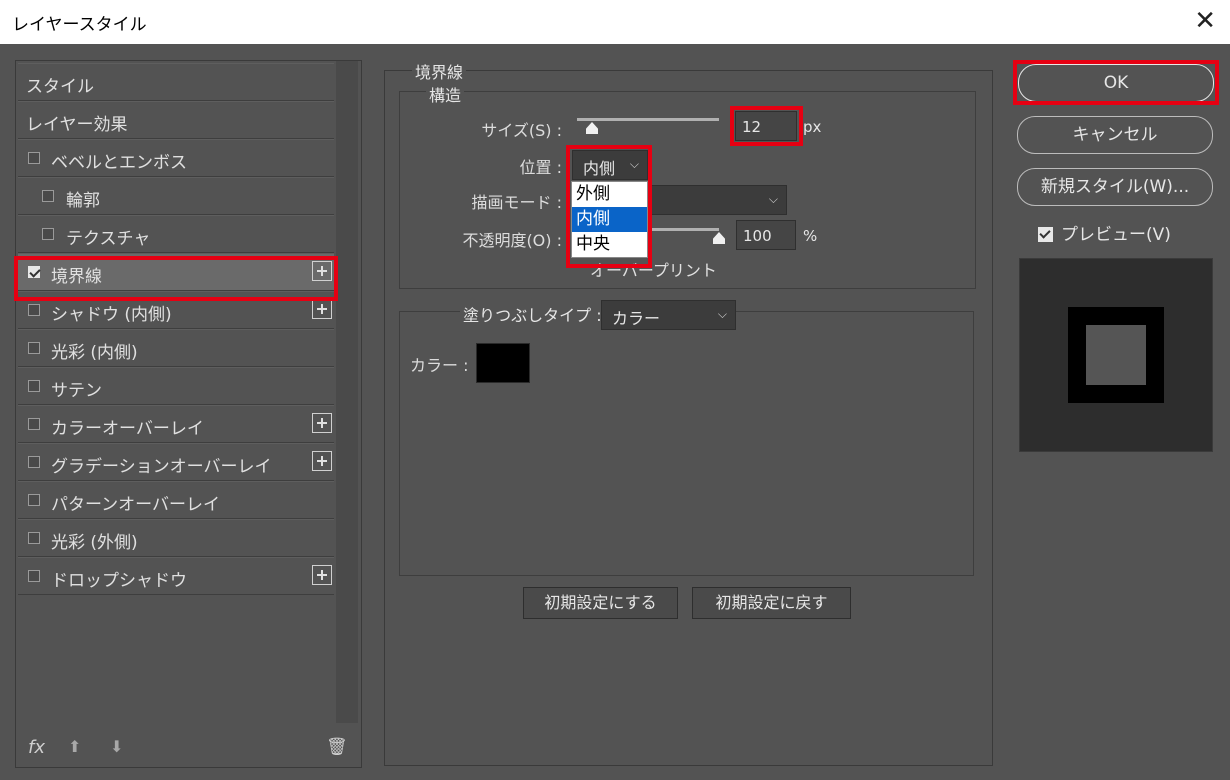 Image resolution: width=1230 pixels, height=780 pixels. I want to click on position-label: 位置 :, so click(540, 167).